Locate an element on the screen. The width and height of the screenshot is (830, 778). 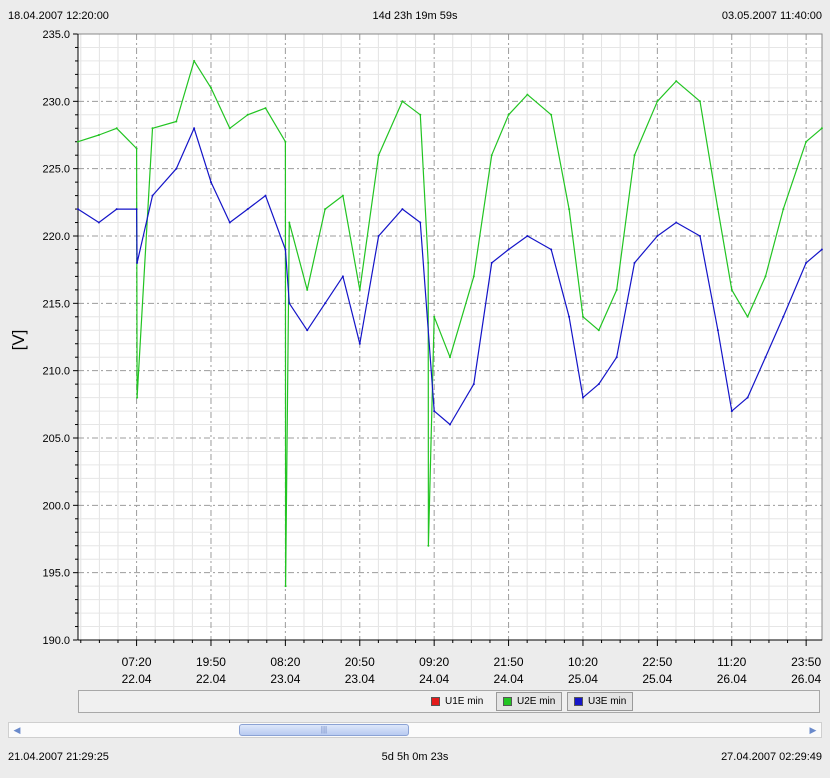
x-tick-time-label: 22:50 is located at coordinates (657, 662).